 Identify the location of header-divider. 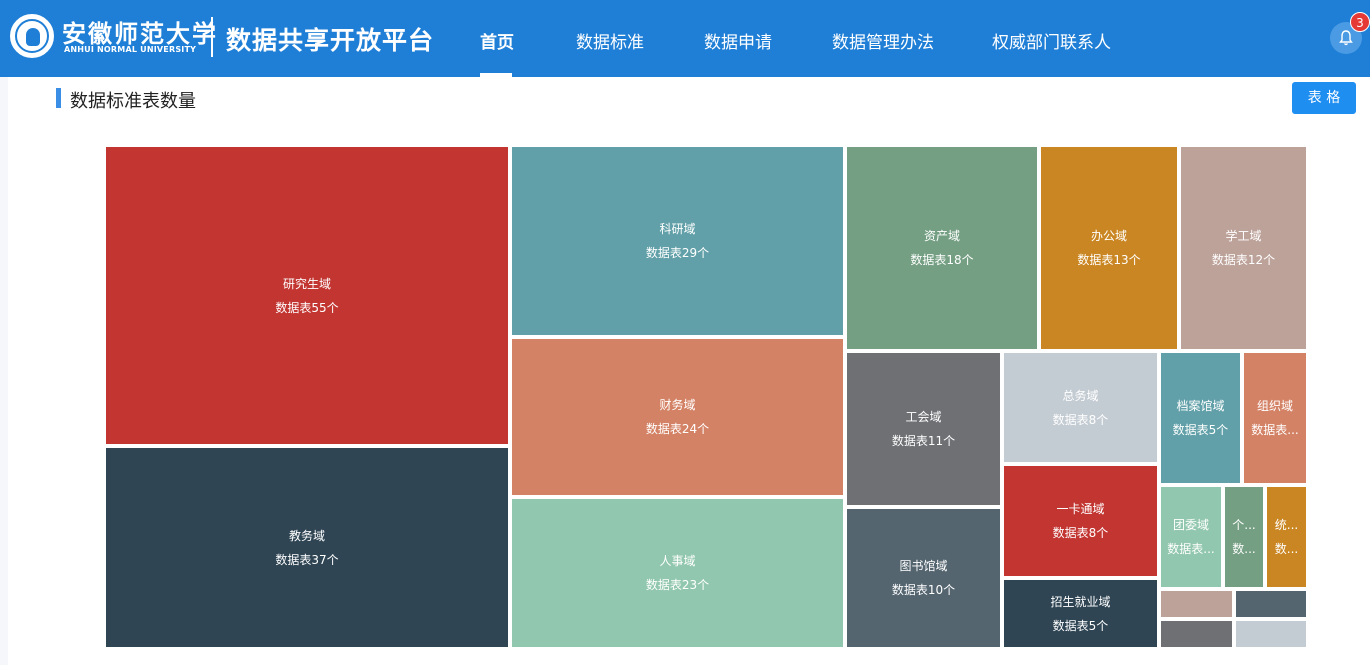
(212, 37).